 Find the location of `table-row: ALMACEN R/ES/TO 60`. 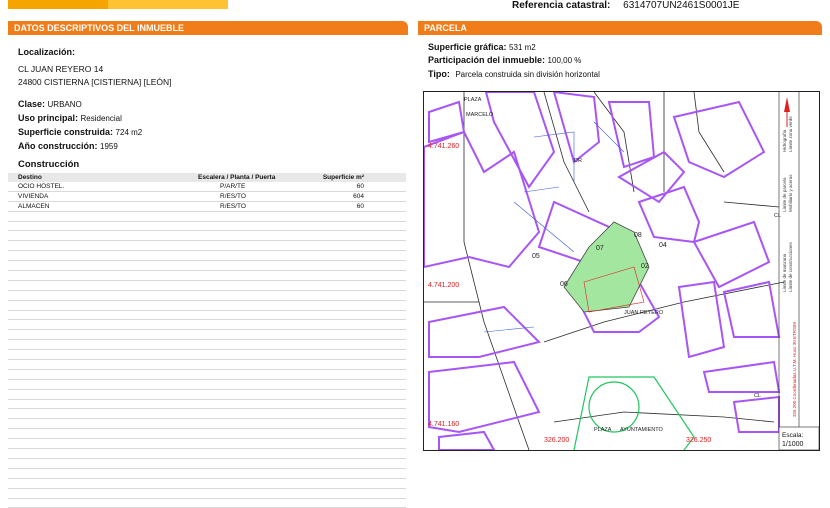

table-row: ALMACEN R/ES/TO 60 is located at coordinates (207, 207).